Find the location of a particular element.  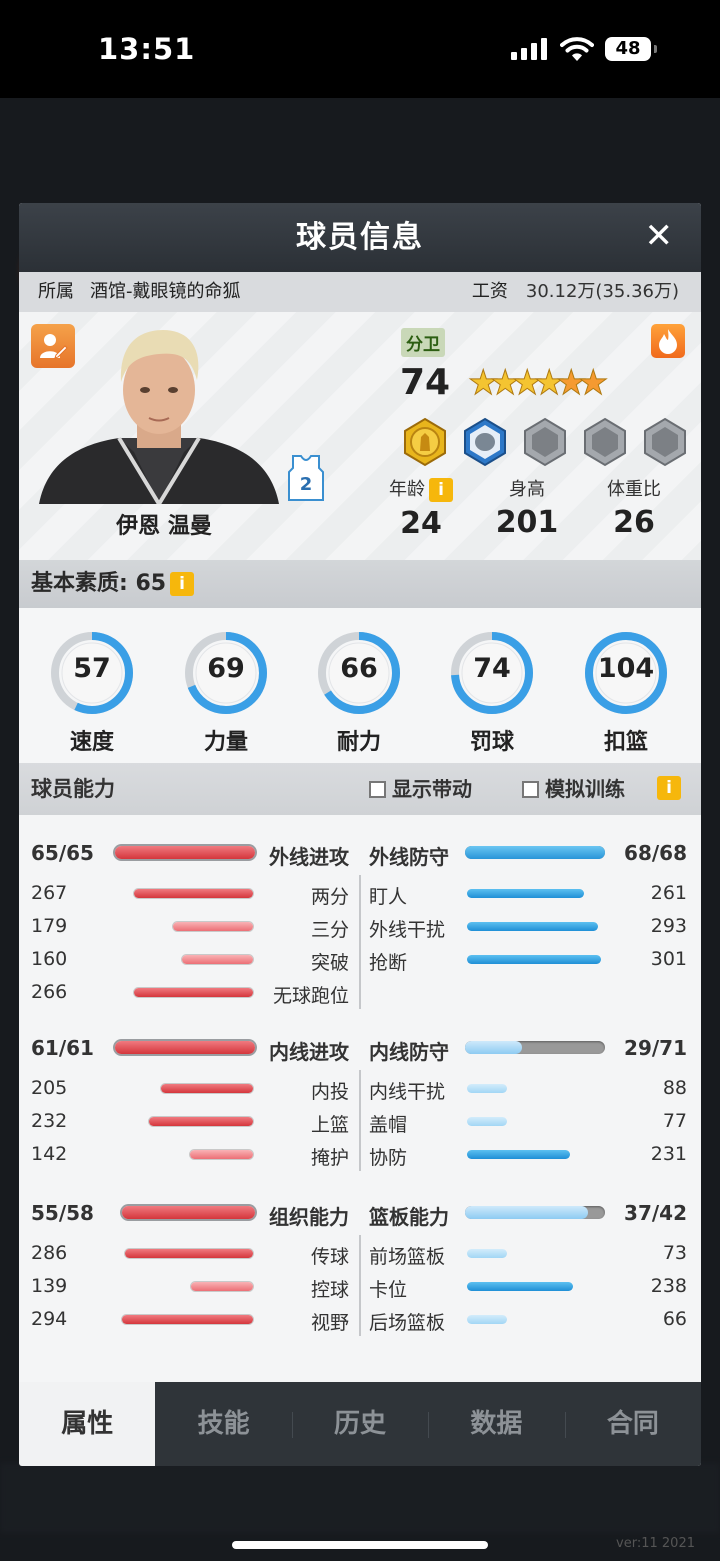

tab-0: 属性 is located at coordinates (87, 1424).